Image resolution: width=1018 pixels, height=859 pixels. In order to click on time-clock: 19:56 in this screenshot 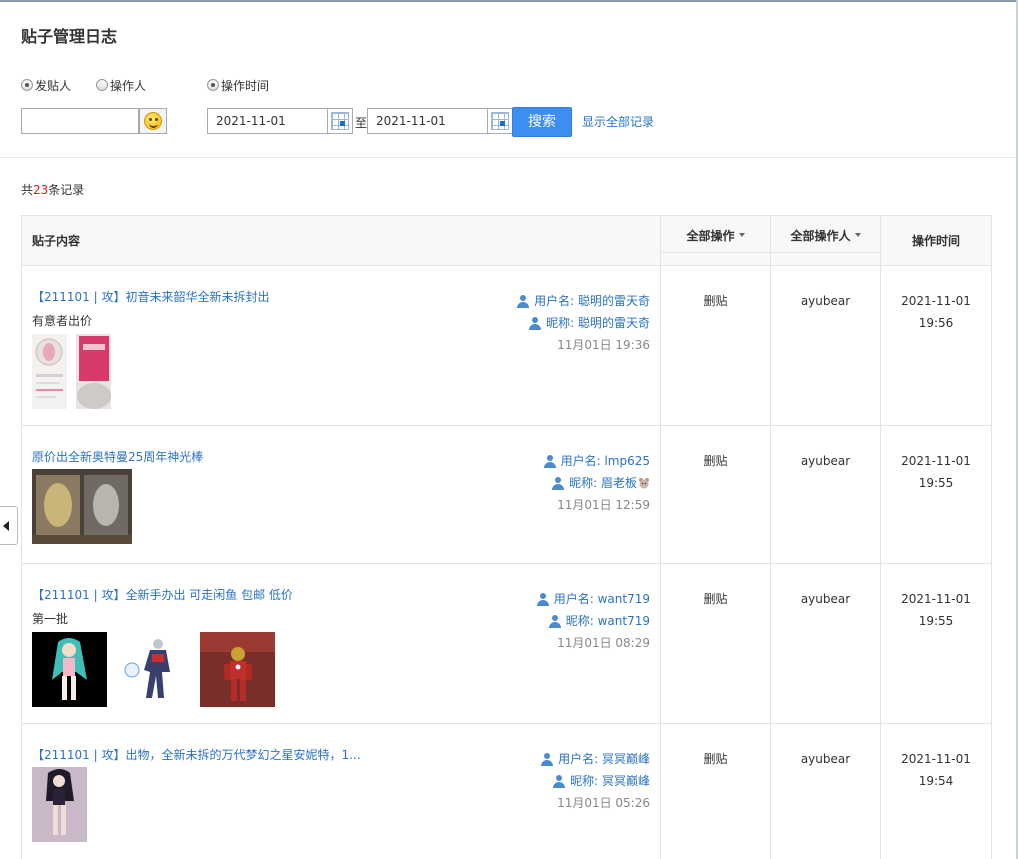, I will do `click(936, 323)`.